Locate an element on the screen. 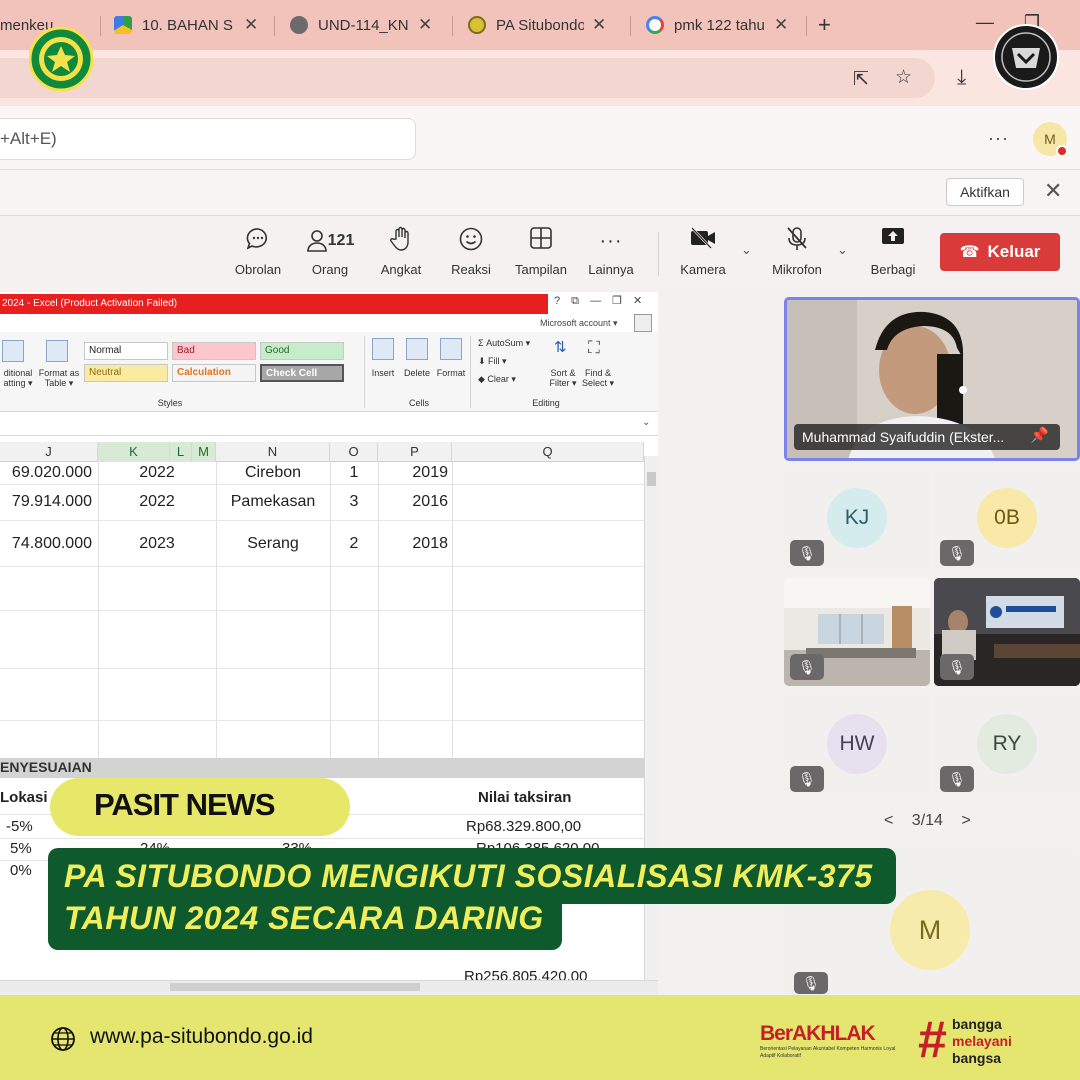  install-app-icon: ⇱ is located at coordinates (861, 79).